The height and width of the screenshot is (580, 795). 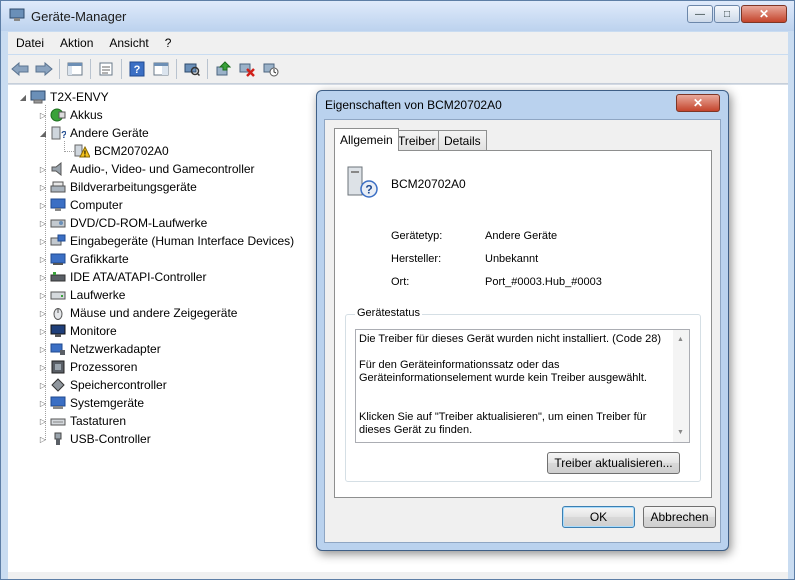 I want to click on cancel-button: Abbrechen, so click(x=679, y=517).